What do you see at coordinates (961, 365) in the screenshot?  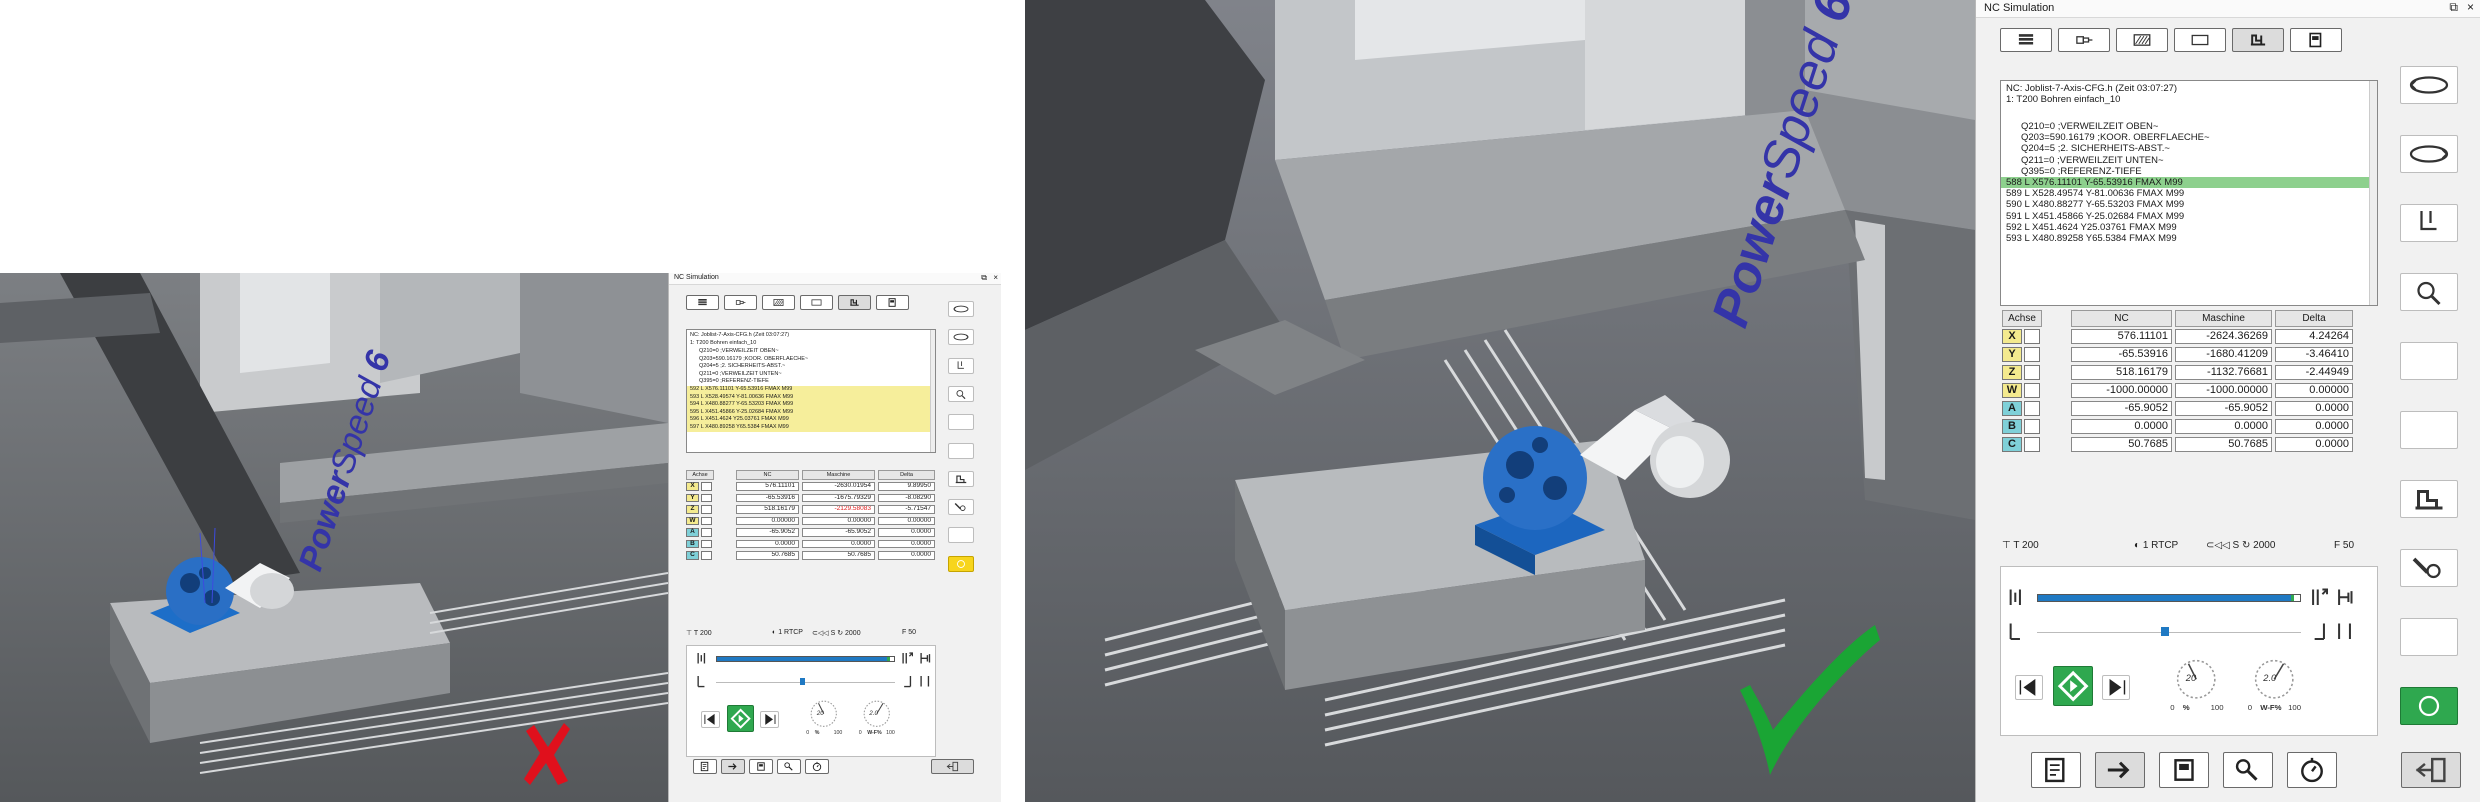 I see `left-side-reset-view-button` at bounding box center [961, 365].